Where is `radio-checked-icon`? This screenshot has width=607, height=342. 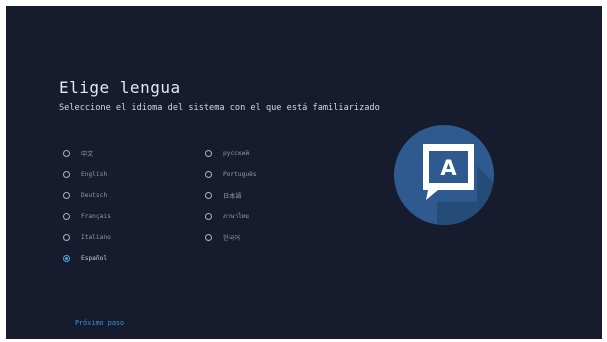
radio-checked-icon is located at coordinates (66, 258).